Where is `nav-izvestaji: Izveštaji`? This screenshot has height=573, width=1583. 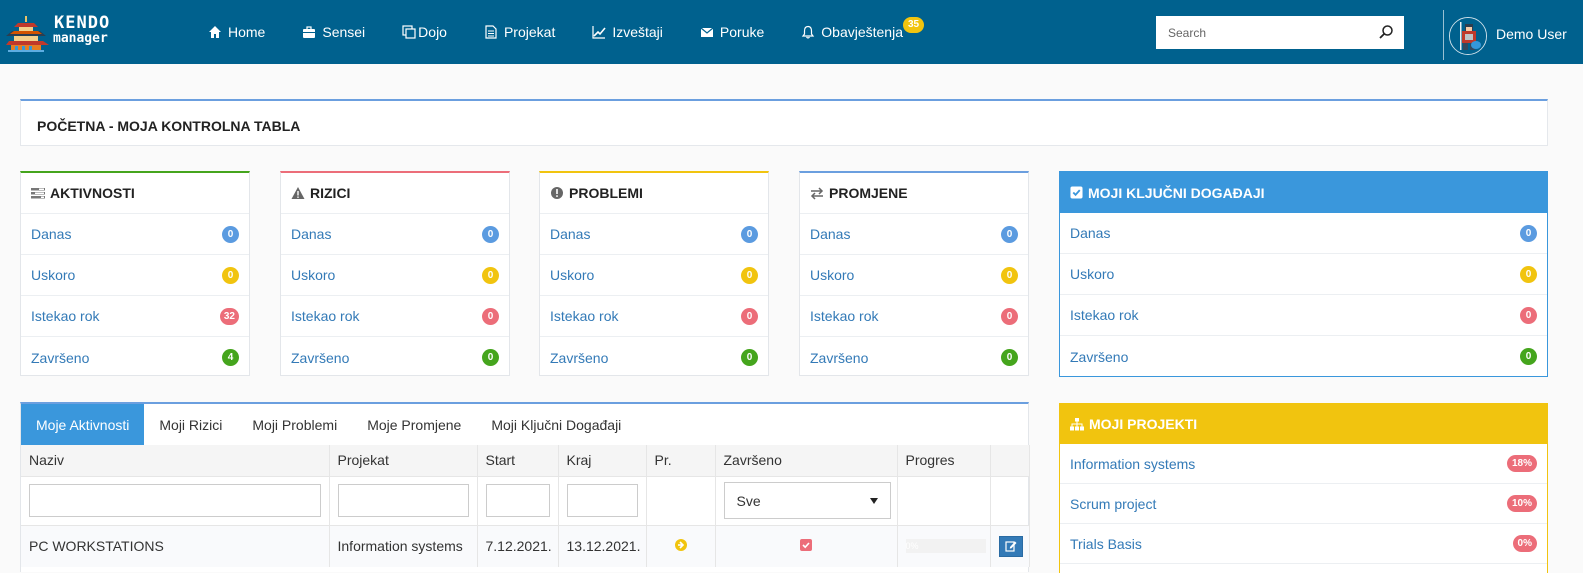
nav-izvestaji: Izveštaji is located at coordinates (627, 32).